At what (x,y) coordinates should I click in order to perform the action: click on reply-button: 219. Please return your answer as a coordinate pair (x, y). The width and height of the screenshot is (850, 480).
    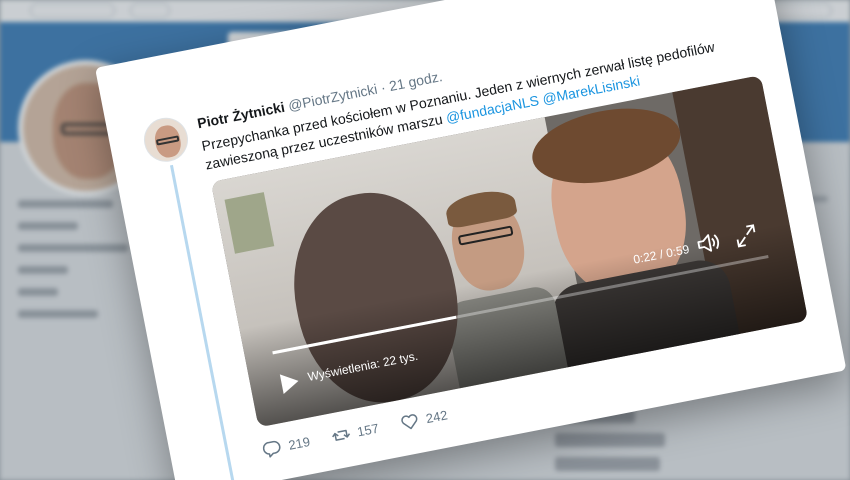
    Looking at the image, I should click on (286, 446).